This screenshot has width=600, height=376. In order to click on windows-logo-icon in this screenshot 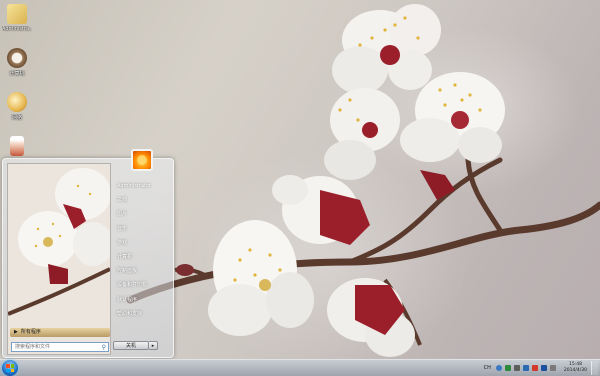, I will do `click(10, 368)`.